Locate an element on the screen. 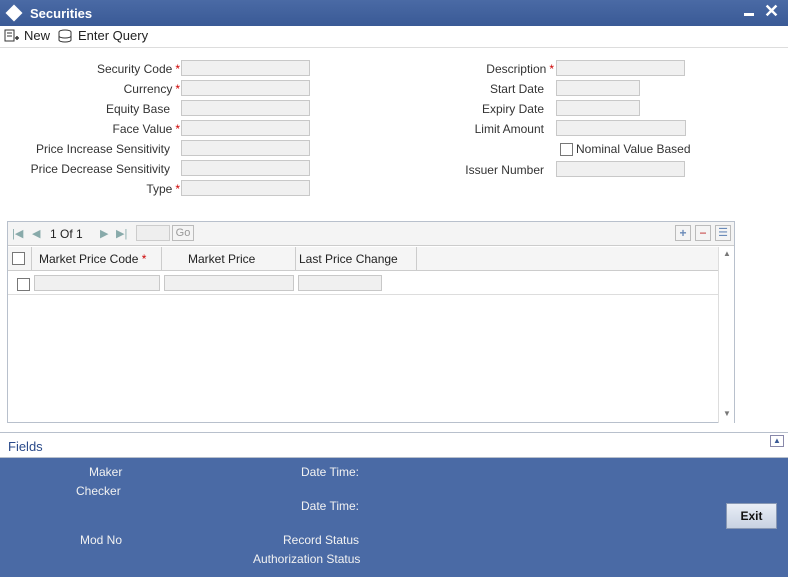 The image size is (788, 577). maker-date-time-label: Date Time: is located at coordinates (330, 472).